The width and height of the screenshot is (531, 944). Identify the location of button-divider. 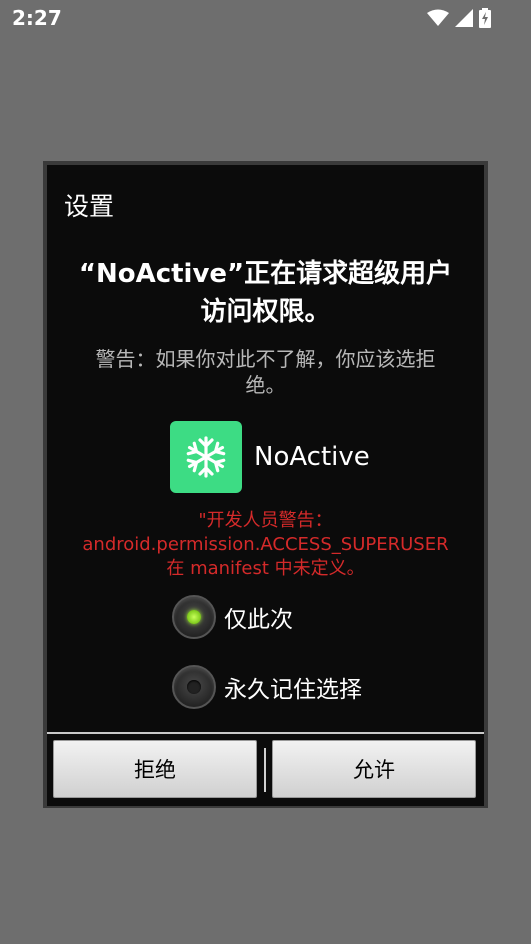
(265, 770).